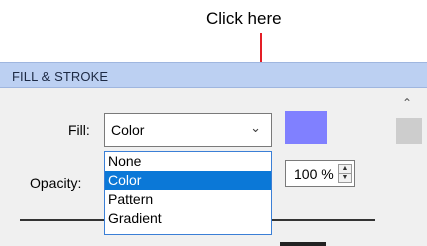 Image resolution: width=427 pixels, height=246 pixels. Describe the element at coordinates (345, 178) in the screenshot. I see `spin-down-icon: ▼` at that location.